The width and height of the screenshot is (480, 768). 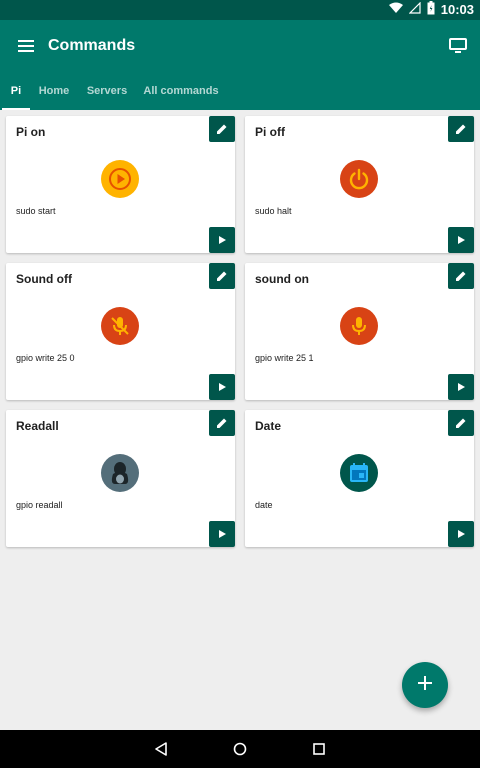 I want to click on calendar-icon, so click(x=359, y=473).